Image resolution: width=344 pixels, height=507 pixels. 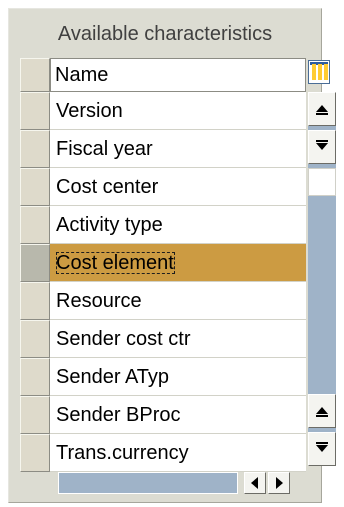 I want to click on panel-title: Available characteristics, so click(x=165, y=34).